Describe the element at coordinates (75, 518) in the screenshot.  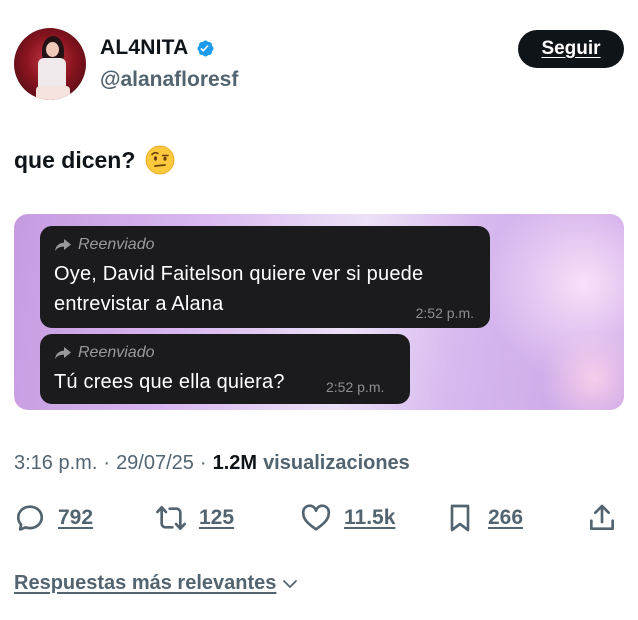
I see `reply-count: 792` at that location.